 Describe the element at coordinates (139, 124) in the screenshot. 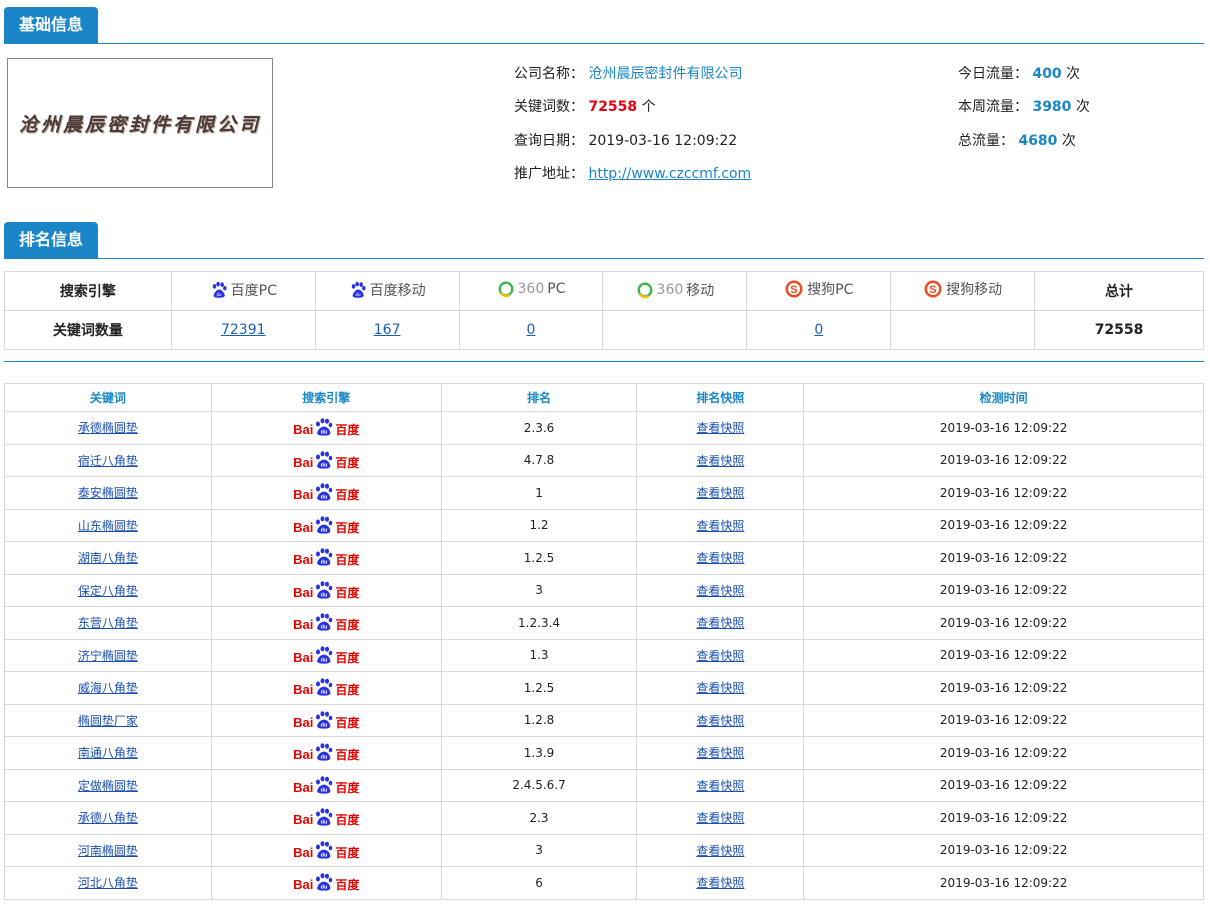

I see `company-logo-text: 沧州晨辰密封件有限公司` at that location.